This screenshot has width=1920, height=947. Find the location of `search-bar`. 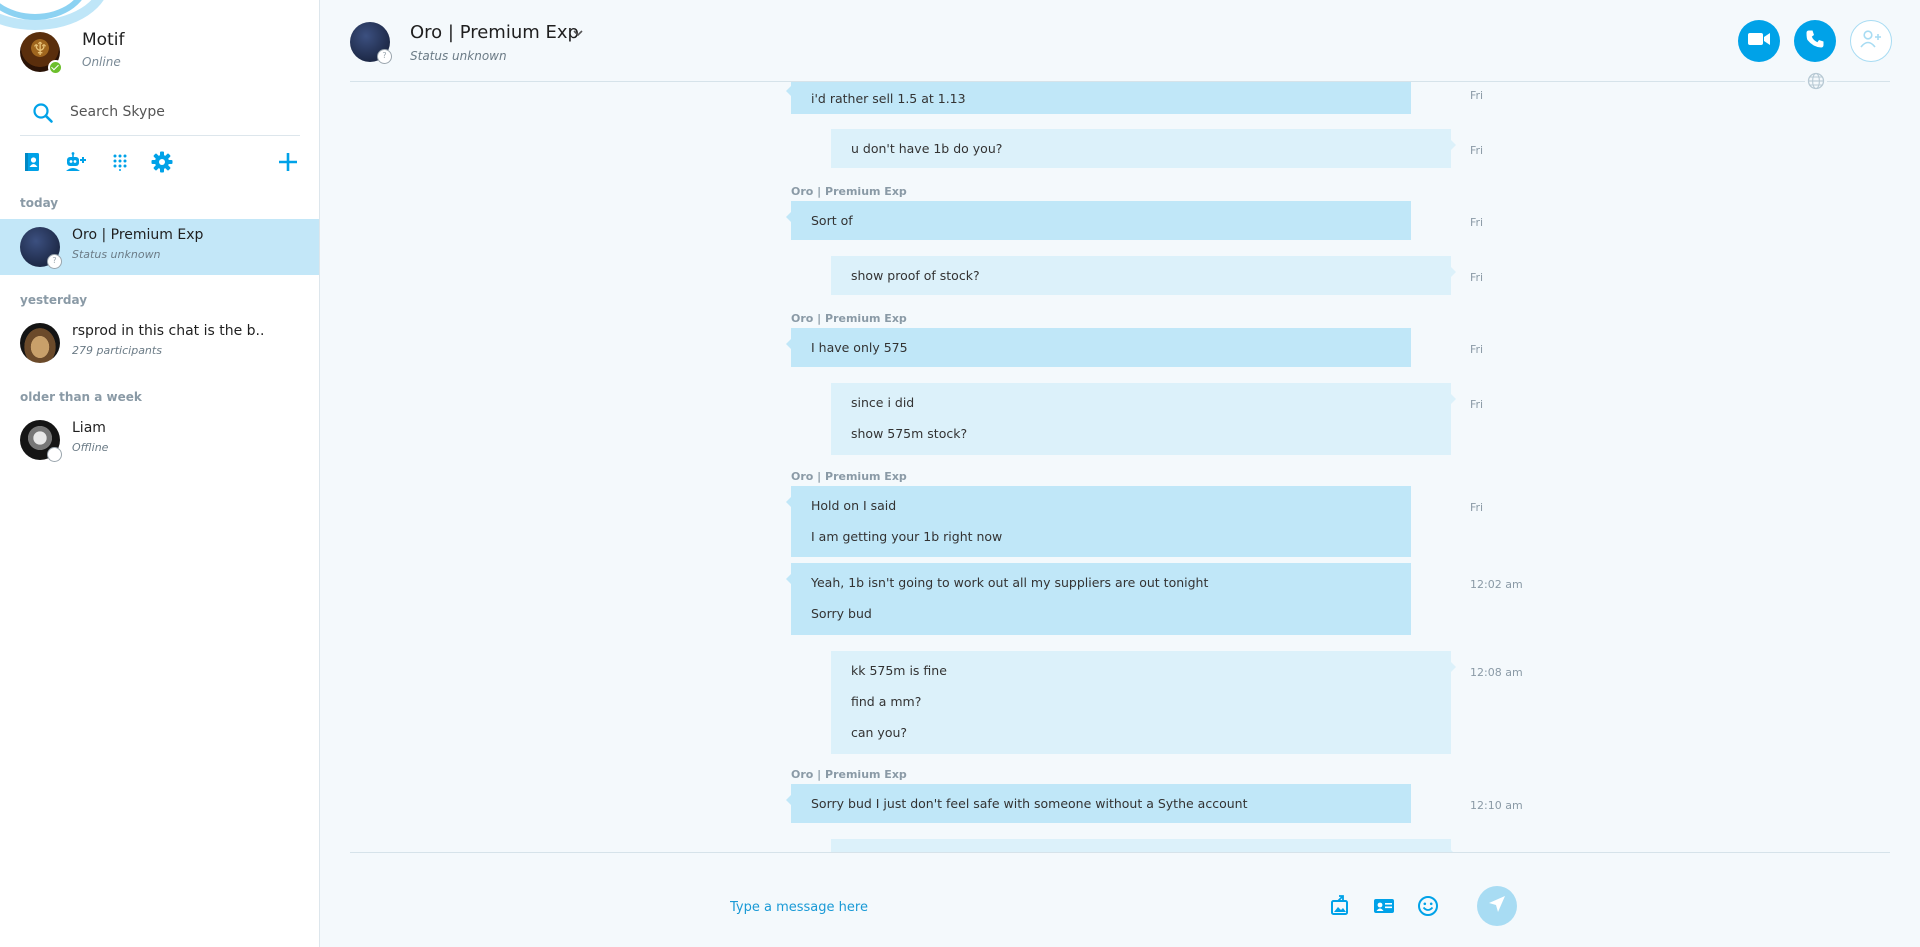

search-bar is located at coordinates (160, 116).